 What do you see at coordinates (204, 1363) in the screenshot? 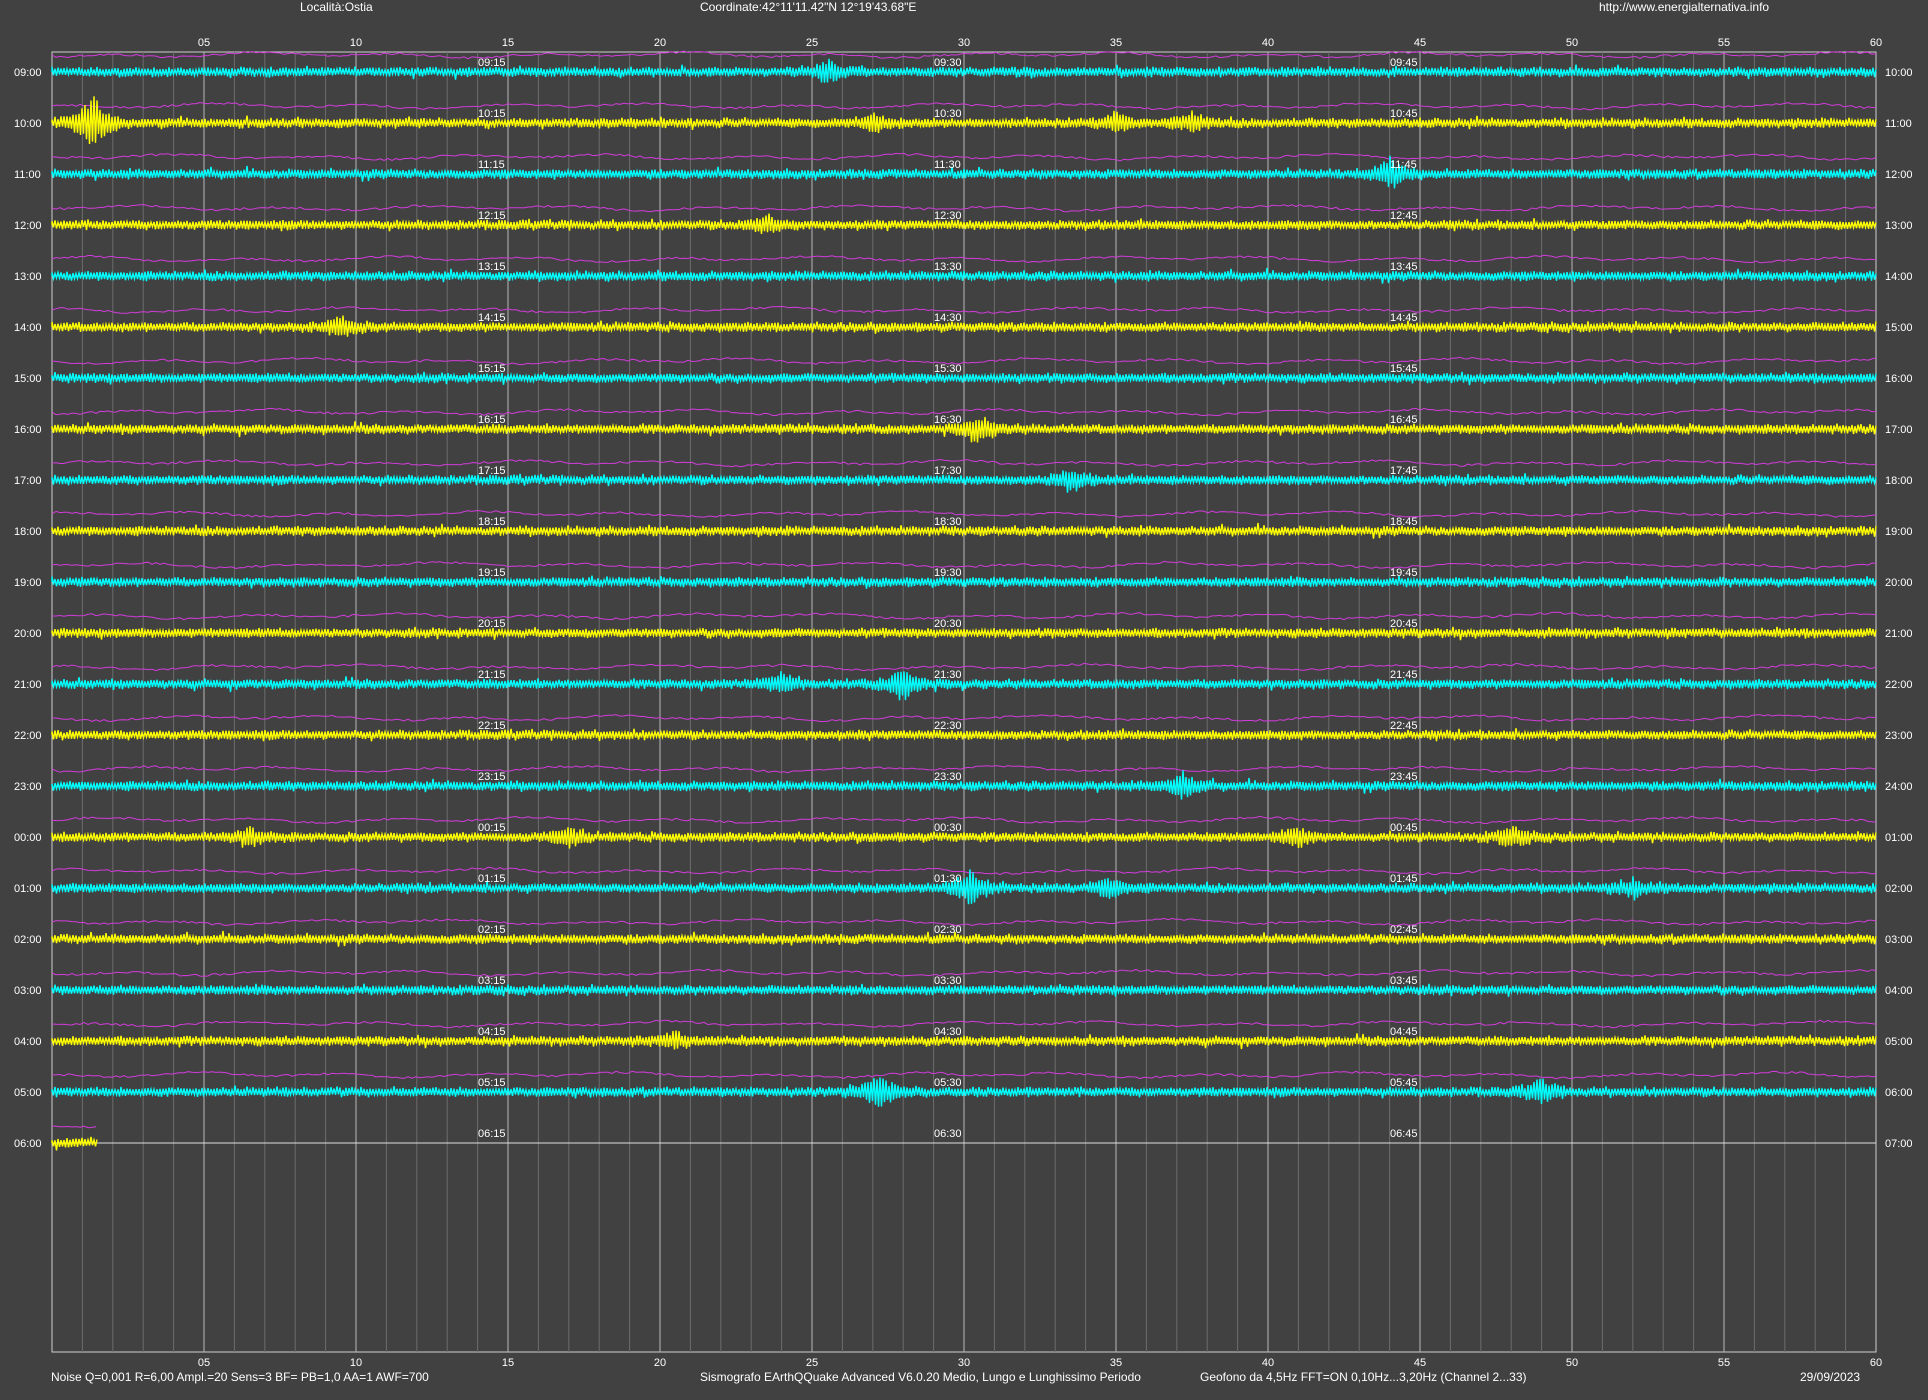
I see `bottom-minute-tick: 05` at bounding box center [204, 1363].